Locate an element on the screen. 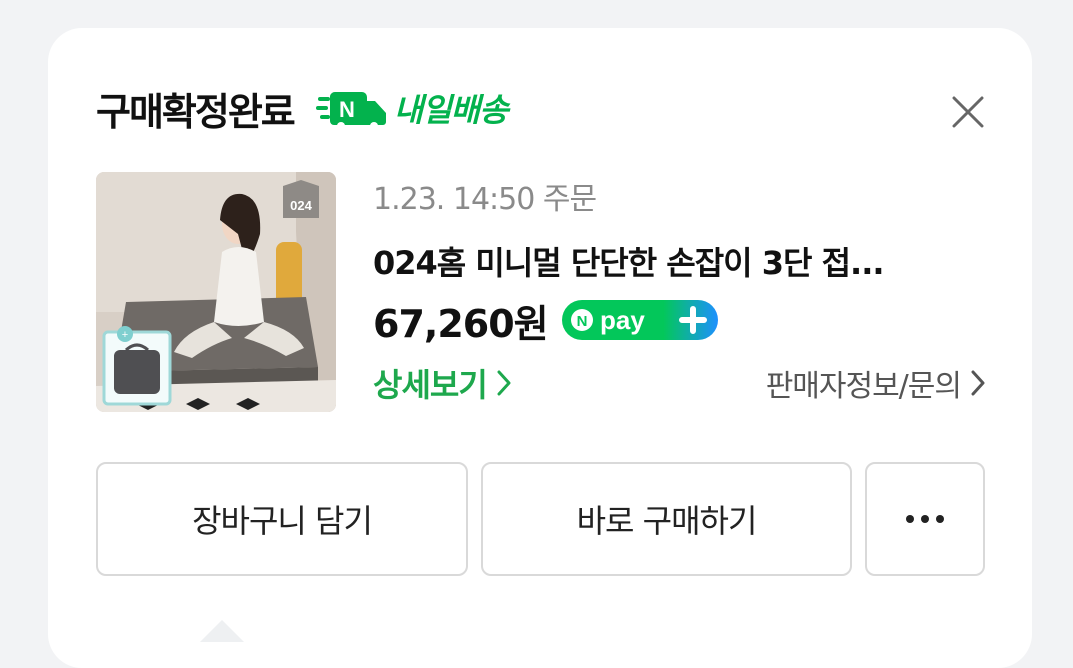  card-header: 구매확정완료 N 내일배송 is located at coordinates (302, 108).